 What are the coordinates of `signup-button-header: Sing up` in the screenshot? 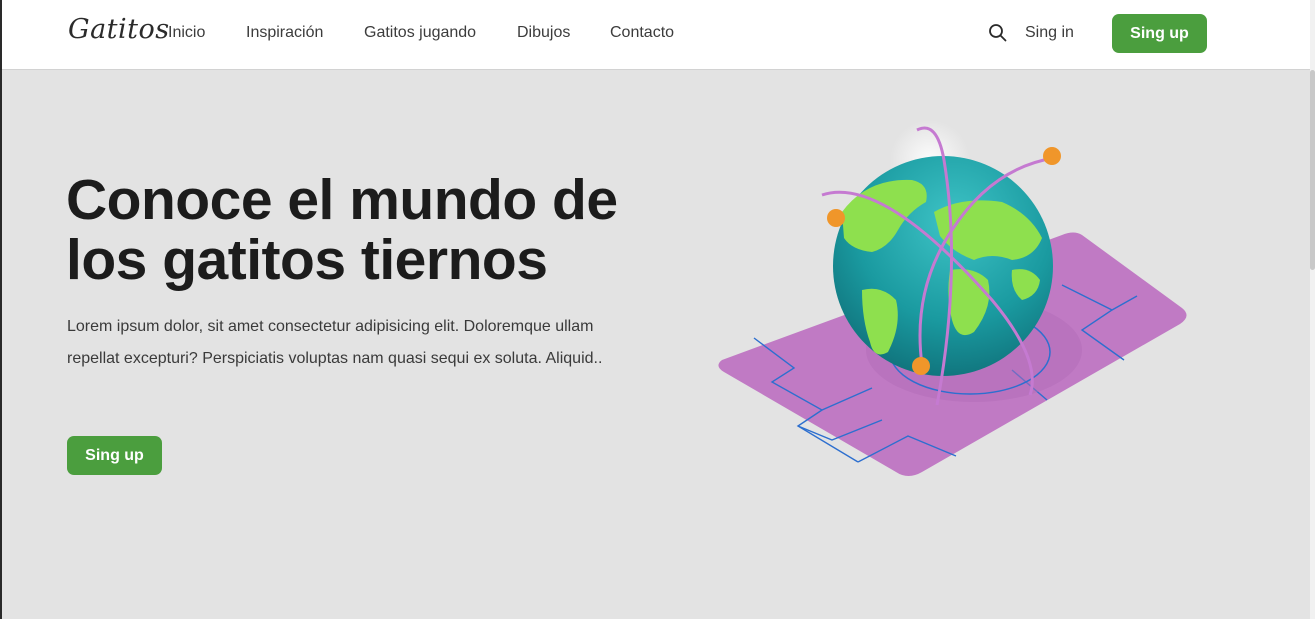 It's located at (1159, 33).